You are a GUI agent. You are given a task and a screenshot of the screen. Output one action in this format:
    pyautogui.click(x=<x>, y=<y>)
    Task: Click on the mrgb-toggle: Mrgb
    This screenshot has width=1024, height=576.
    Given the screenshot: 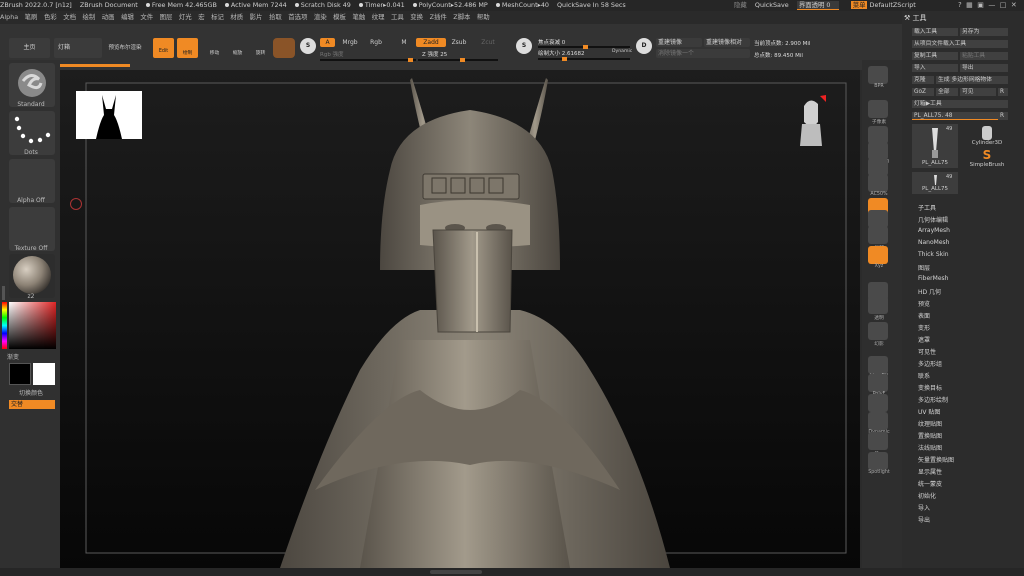 What is the action you would take?
    pyautogui.click(x=350, y=42)
    